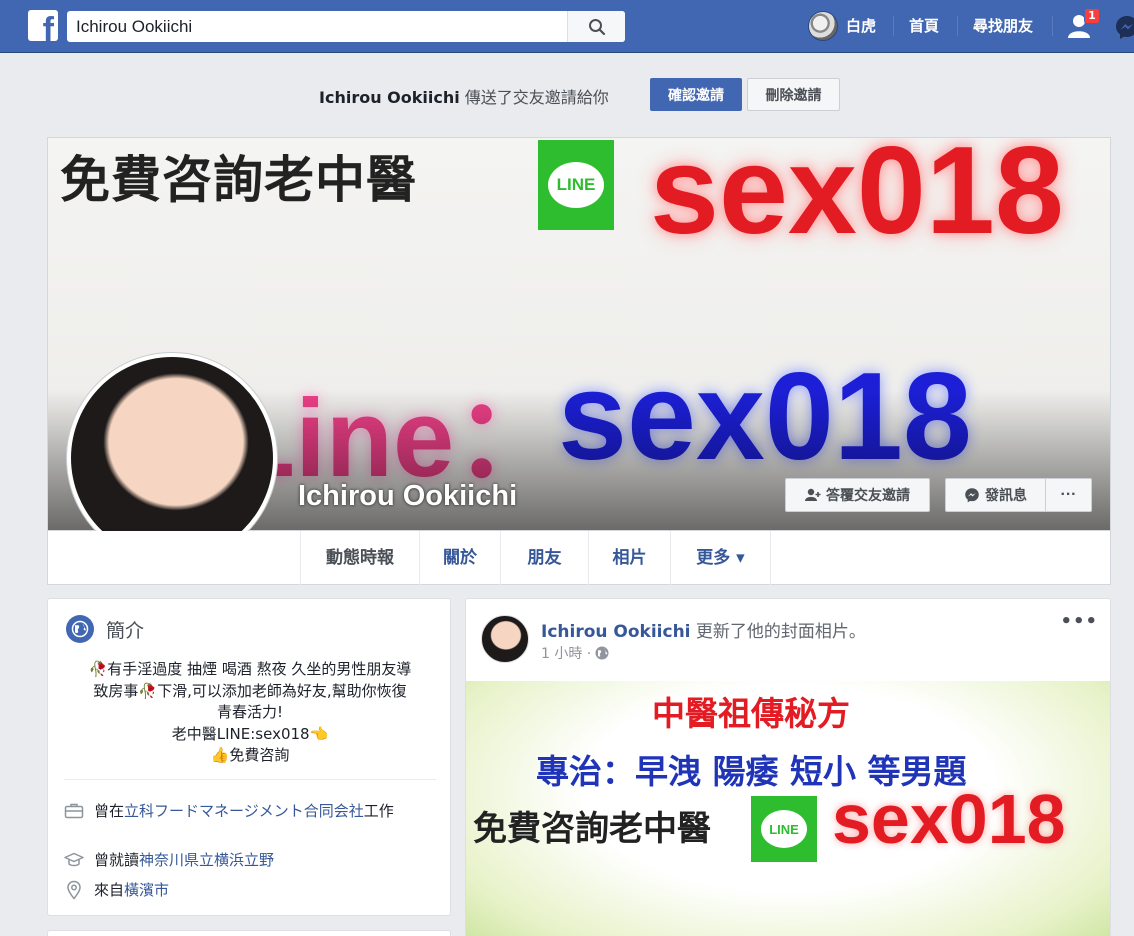 The width and height of the screenshot is (1134, 936). I want to click on bio-line: 🥀有手淫過度 抽煙 喝酒 熬夜 久坐的男性朋友導, so click(250, 669).